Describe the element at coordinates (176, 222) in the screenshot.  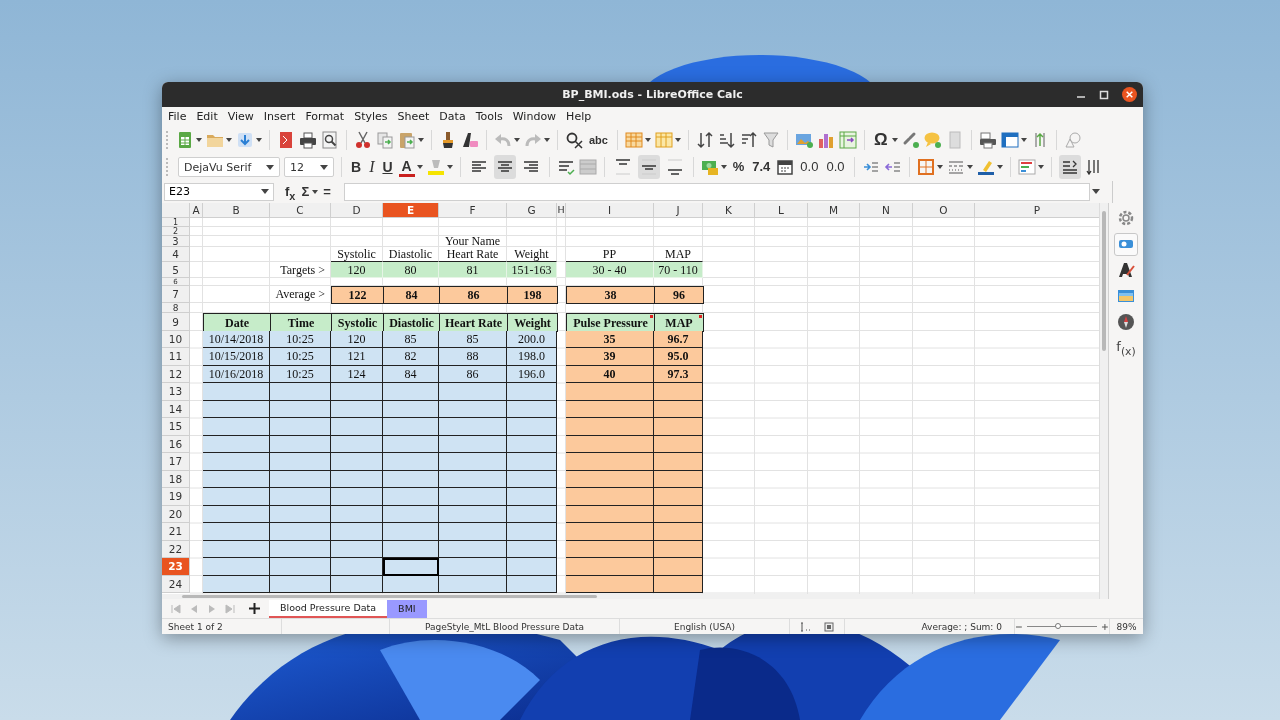
I see `row-header: 1` at that location.